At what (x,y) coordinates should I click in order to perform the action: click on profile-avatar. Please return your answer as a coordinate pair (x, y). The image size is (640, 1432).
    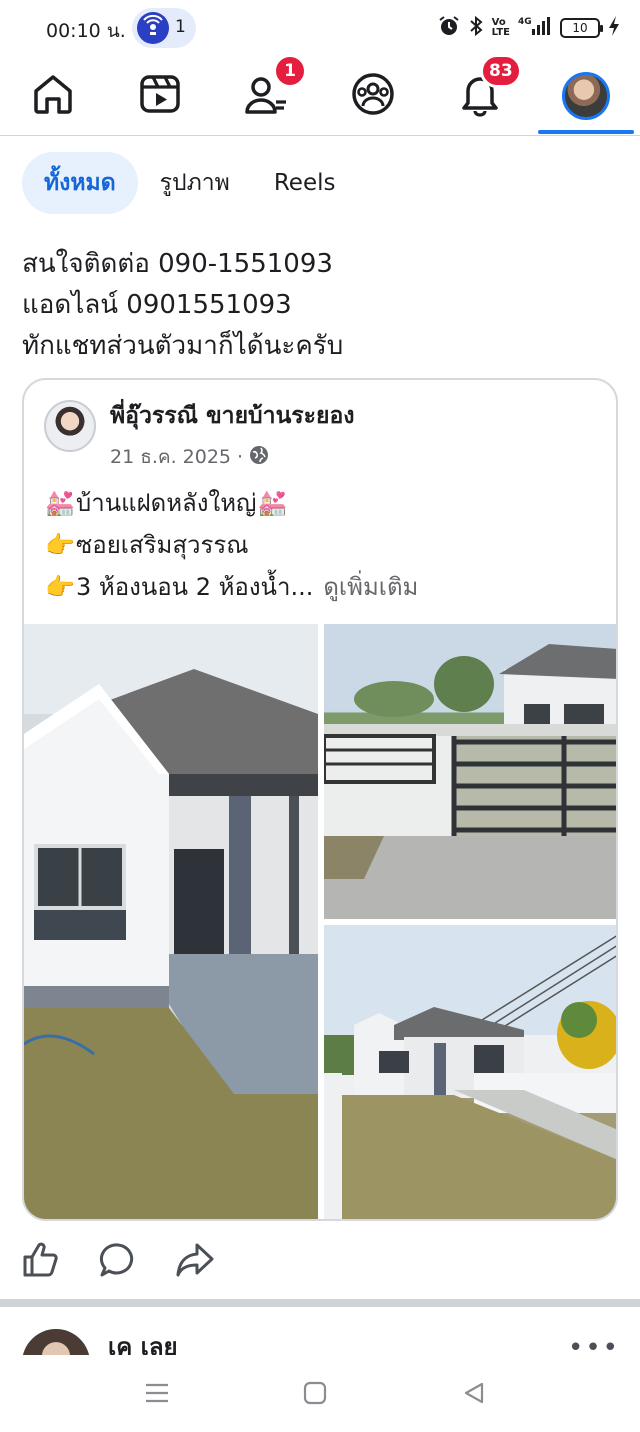
    Looking at the image, I should click on (586, 96).